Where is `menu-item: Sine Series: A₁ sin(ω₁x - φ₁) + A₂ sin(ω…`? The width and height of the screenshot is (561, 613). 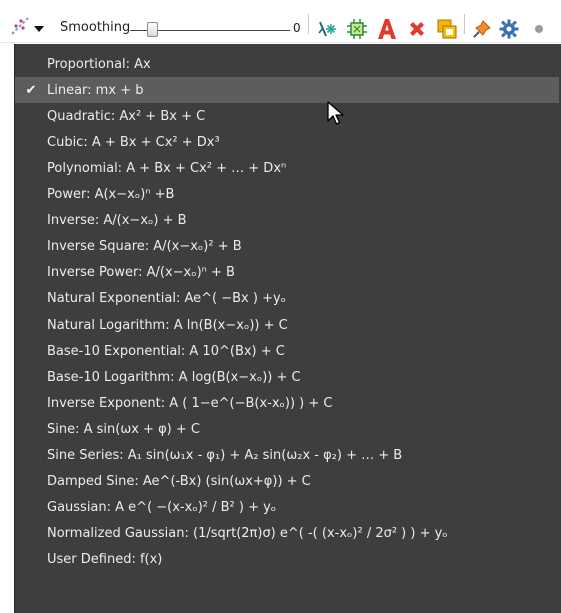 menu-item: Sine Series: A₁ sin(ω₁x - φ₁) + A₂ sin(ω… is located at coordinates (287, 456).